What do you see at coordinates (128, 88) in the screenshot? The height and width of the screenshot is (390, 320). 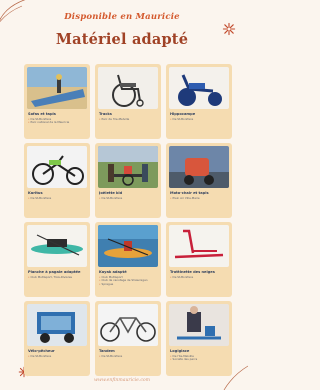 I see `wheelchair-image` at bounding box center [128, 88].